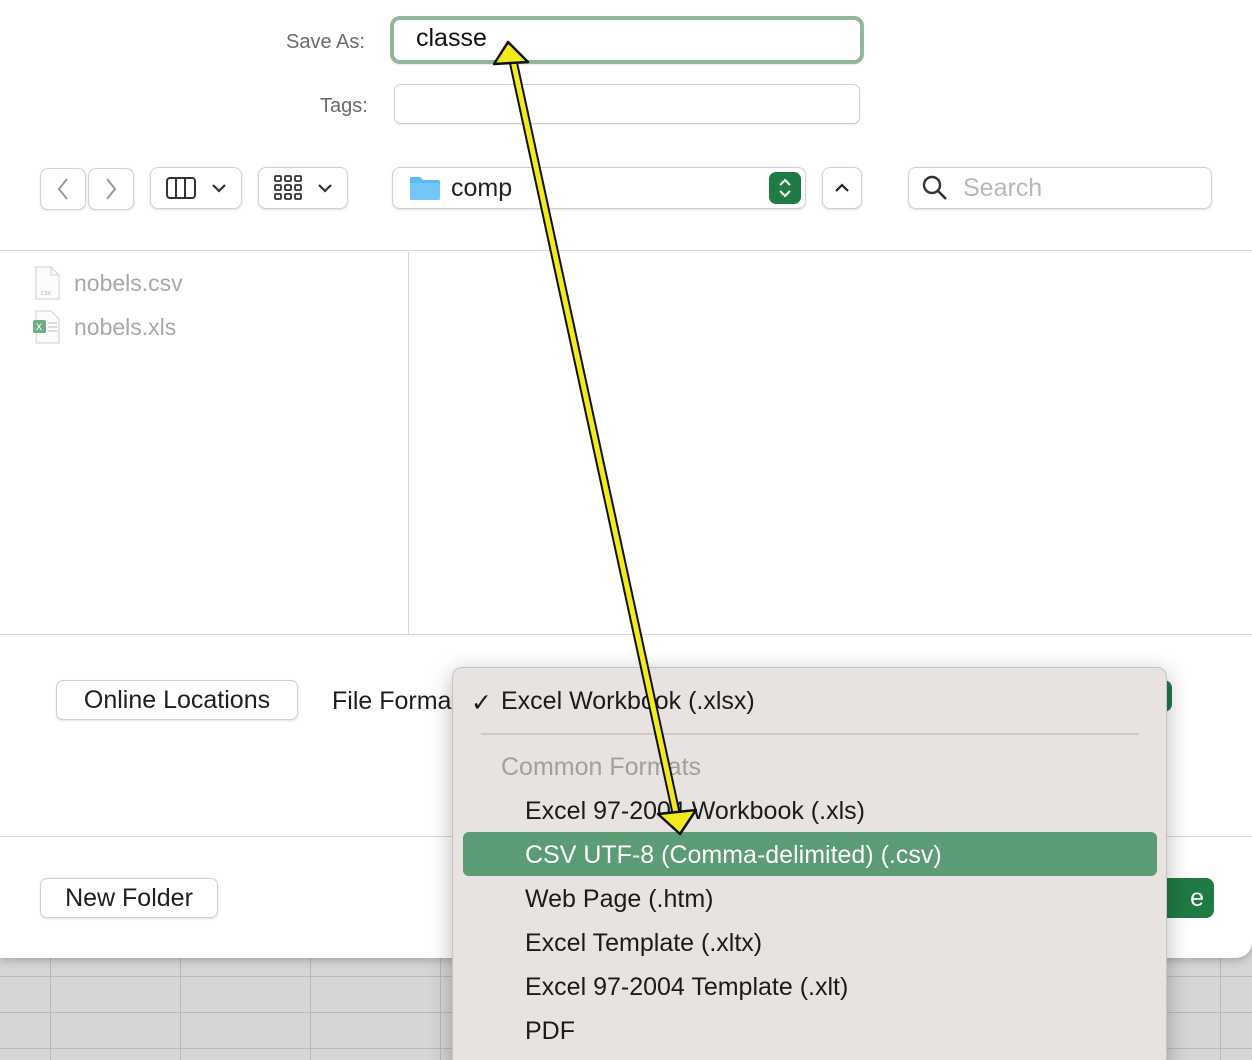 The image size is (1252, 1060). I want to click on save-as-value: classe, so click(451, 38).